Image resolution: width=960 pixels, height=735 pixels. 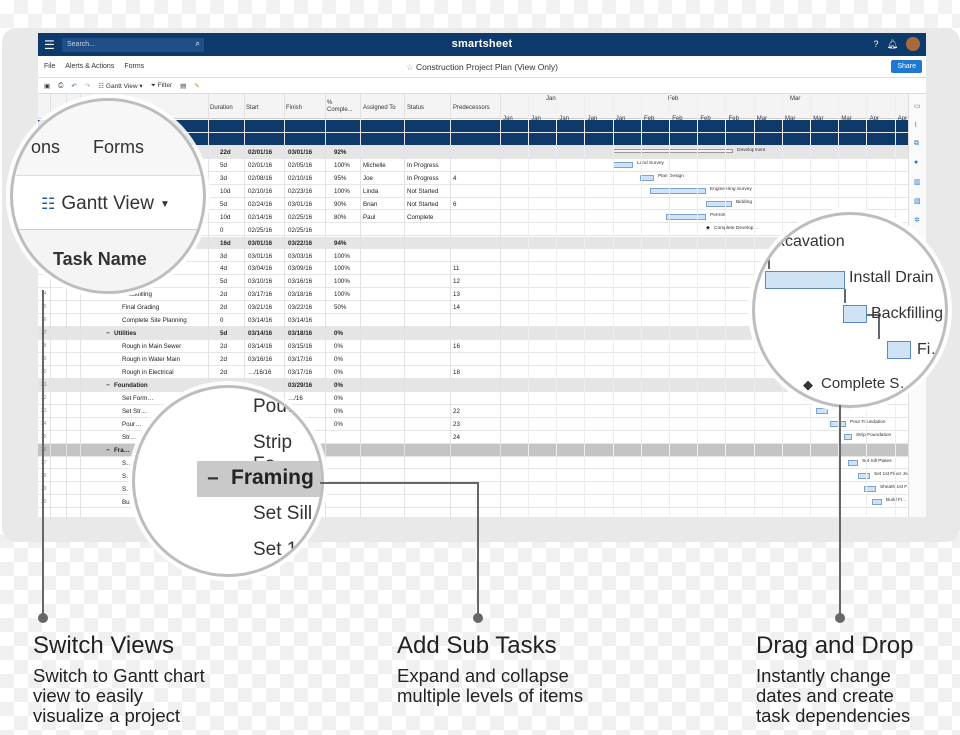 What do you see at coordinates (300, 256) in the screenshot?
I see `finish-cell: 03/03/16` at bounding box center [300, 256].